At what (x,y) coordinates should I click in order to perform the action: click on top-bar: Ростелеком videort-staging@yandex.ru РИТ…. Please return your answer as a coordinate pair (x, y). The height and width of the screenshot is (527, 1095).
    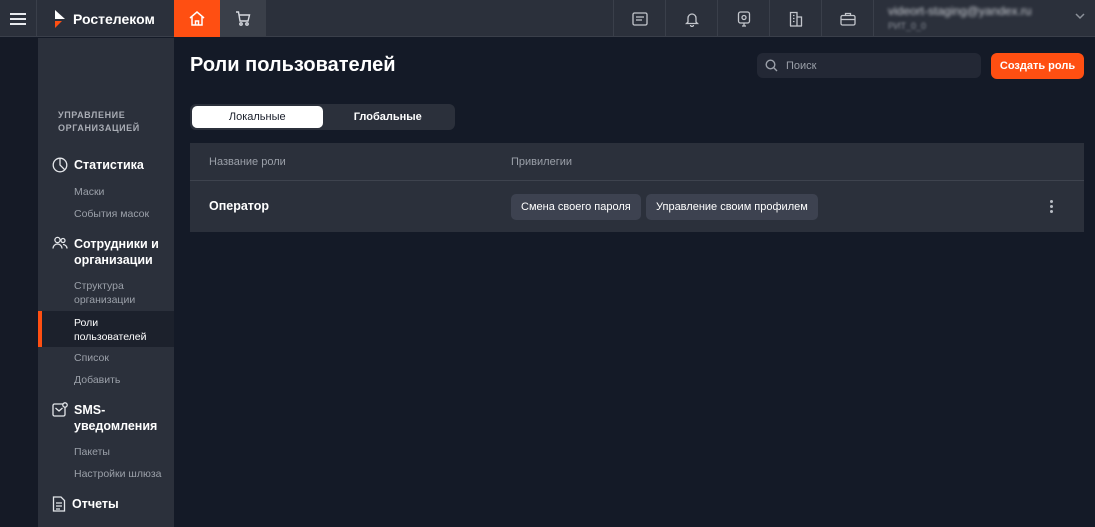
    Looking at the image, I should click on (547, 18).